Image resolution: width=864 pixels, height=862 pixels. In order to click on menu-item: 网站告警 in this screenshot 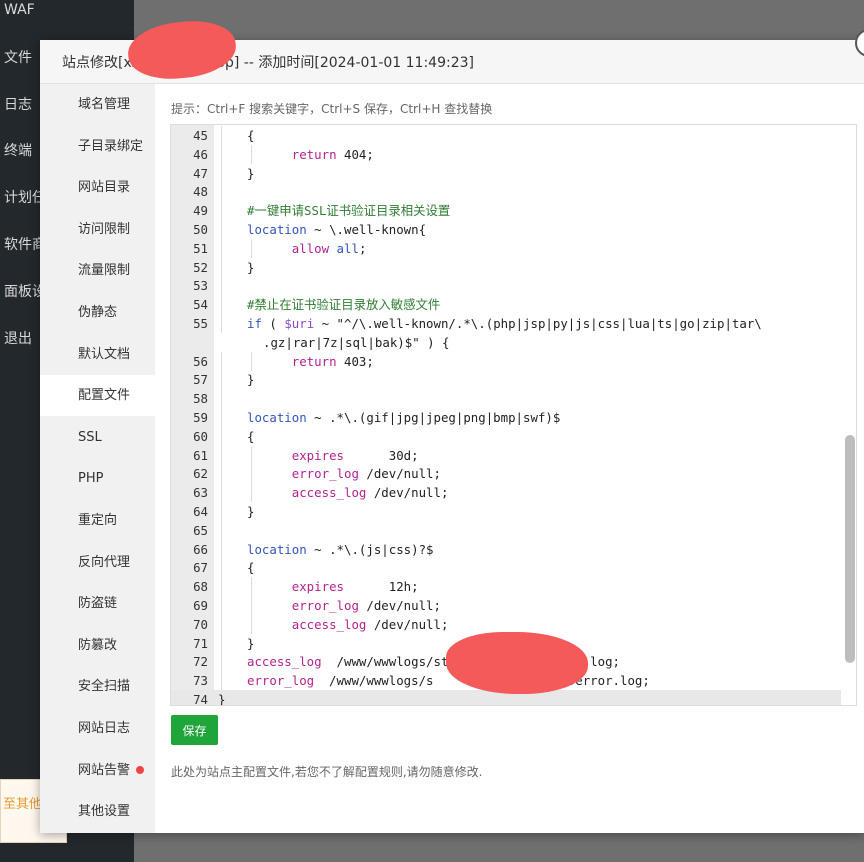, I will do `click(97, 770)`.